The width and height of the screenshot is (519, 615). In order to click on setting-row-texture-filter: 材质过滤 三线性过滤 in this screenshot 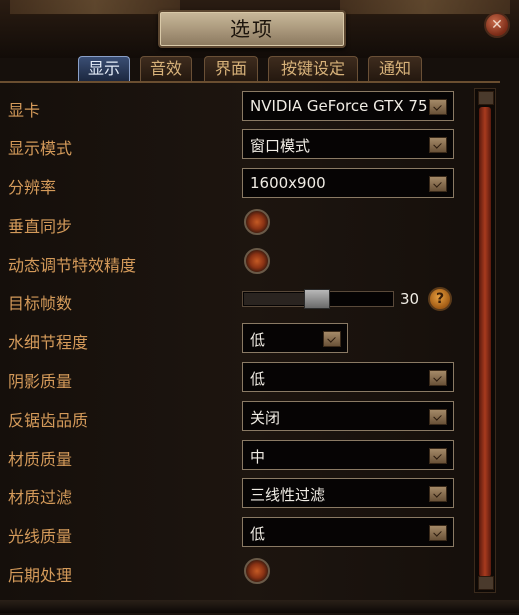, I will do `click(235, 495)`.